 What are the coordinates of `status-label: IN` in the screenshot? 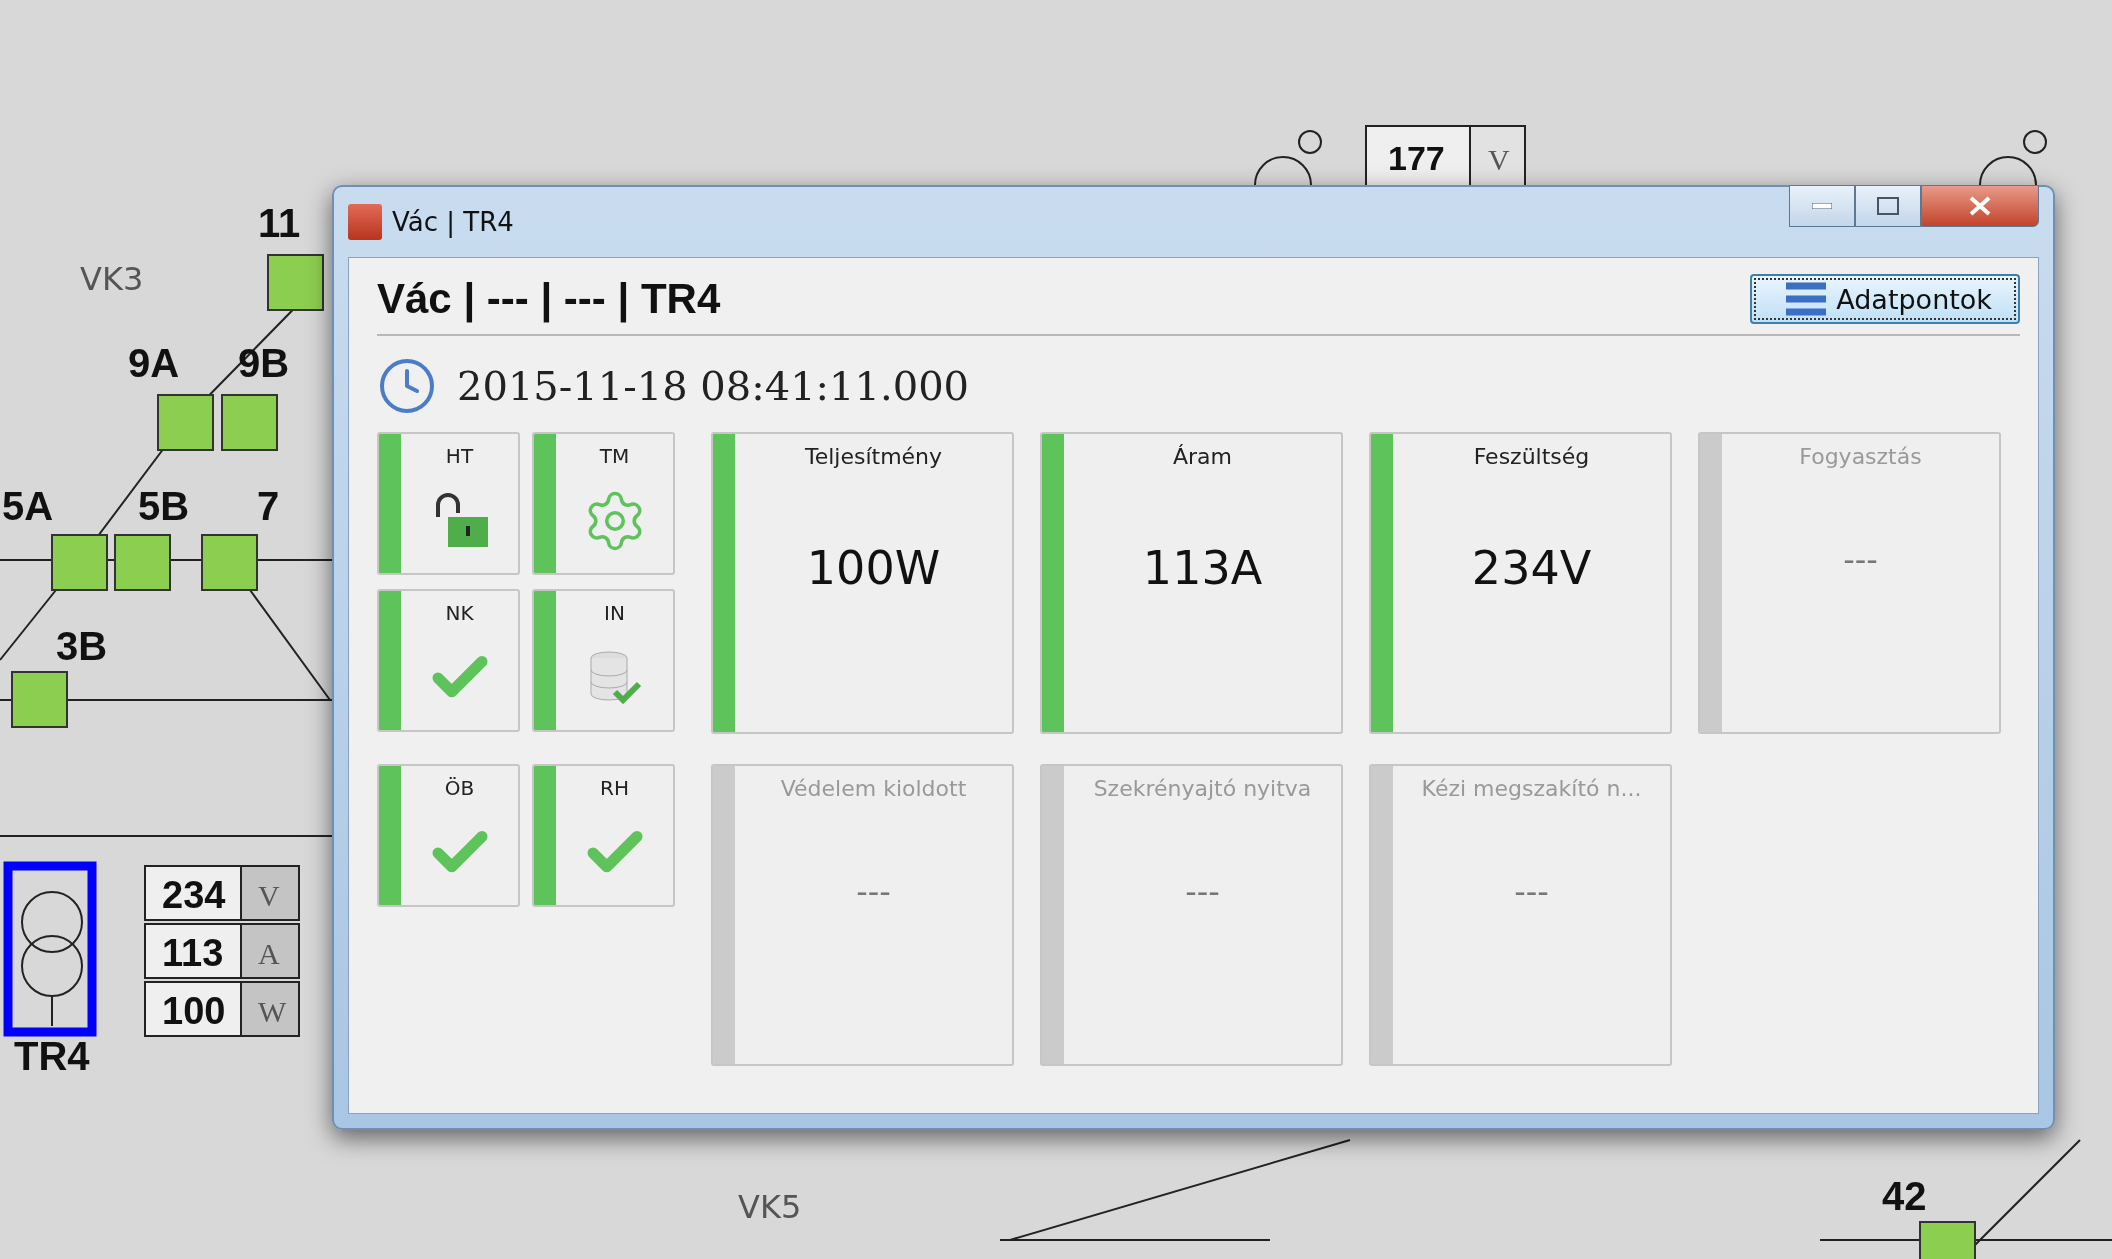 It's located at (614, 613).